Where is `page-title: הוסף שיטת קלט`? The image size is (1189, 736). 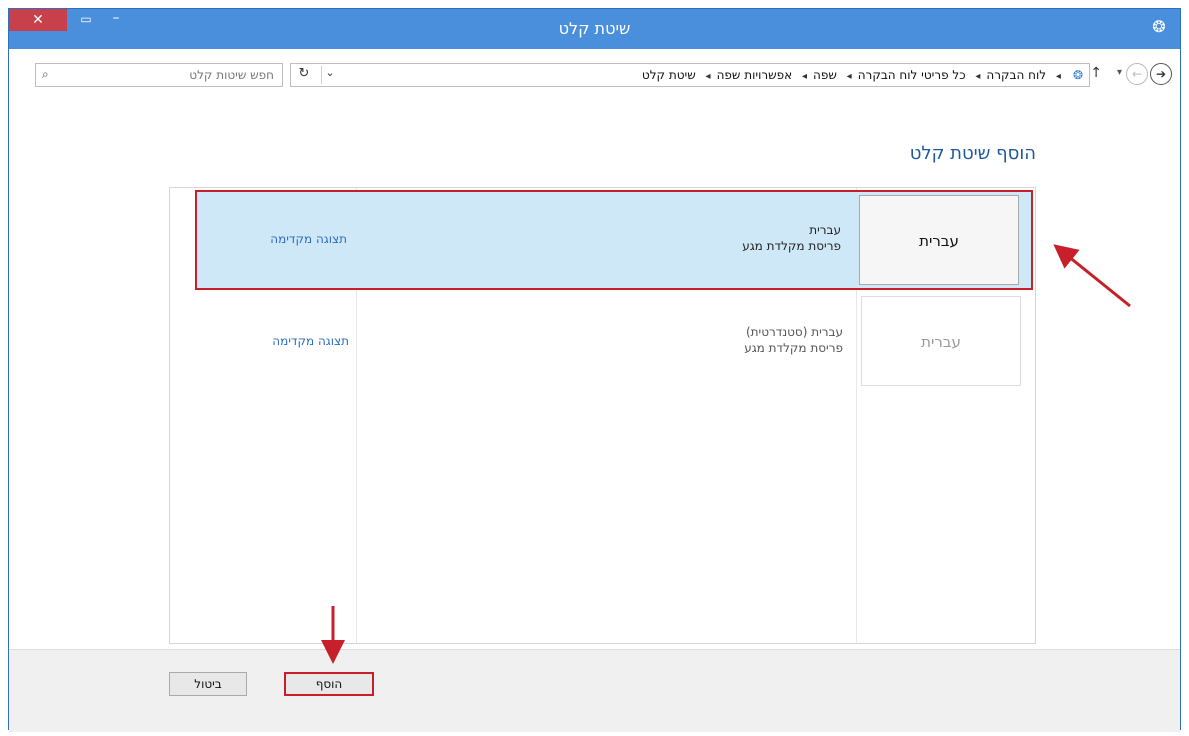 page-title: הוסף שיטת קלט is located at coordinates (972, 153).